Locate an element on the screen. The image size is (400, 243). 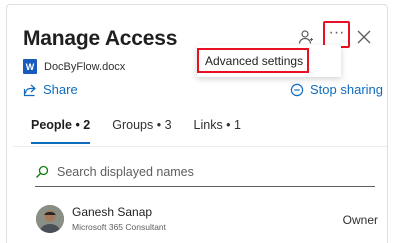
share-label: Share is located at coordinates (60, 89).